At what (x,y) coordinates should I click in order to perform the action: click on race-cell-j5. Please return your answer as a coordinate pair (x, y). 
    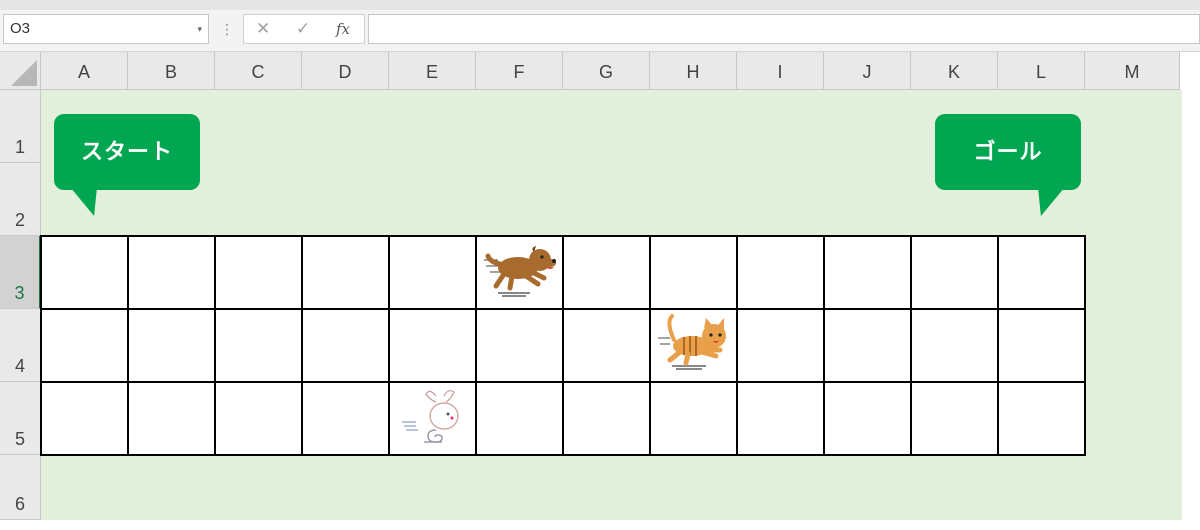
    Looking at the image, I should click on (867, 418).